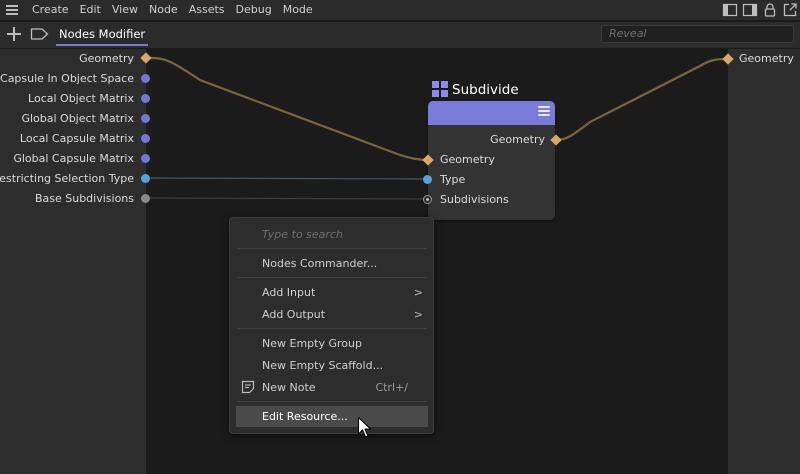  Describe the element at coordinates (427, 179) in the screenshot. I see `node-port-type-in` at that location.